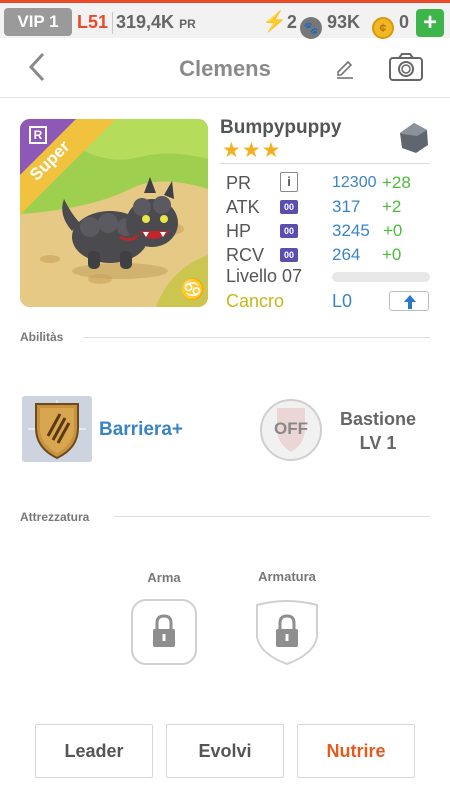  What do you see at coordinates (414, 138) in the screenshot?
I see `rock-element-icon` at bounding box center [414, 138].